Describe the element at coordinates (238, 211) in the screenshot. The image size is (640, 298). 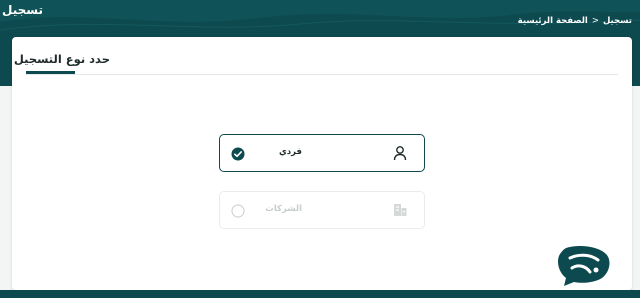
I see `radio-unchecked-icon` at that location.